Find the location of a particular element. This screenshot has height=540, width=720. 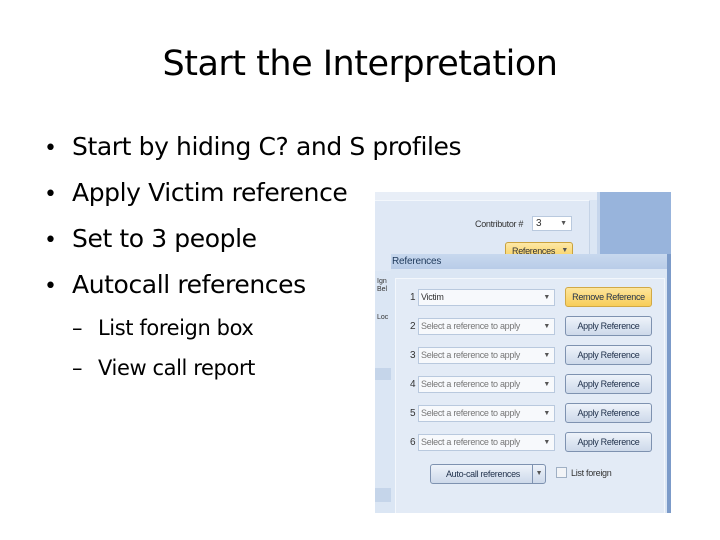

bullet-item: • Start by hiding C? and S profiles is located at coordinates (253, 155).